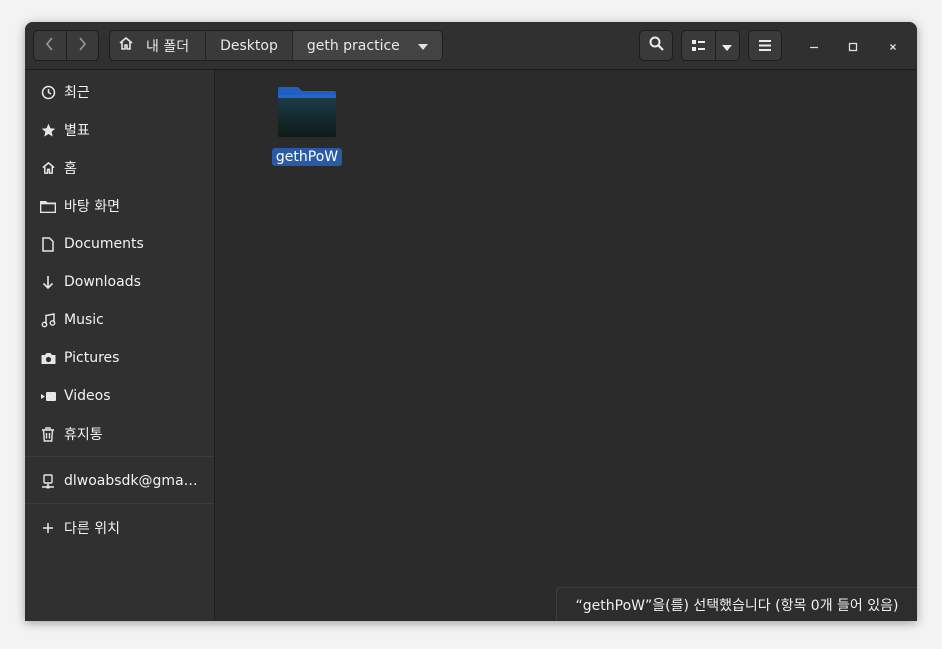  What do you see at coordinates (119, 320) in the screenshot?
I see `sidebar-item-music: Music` at bounding box center [119, 320].